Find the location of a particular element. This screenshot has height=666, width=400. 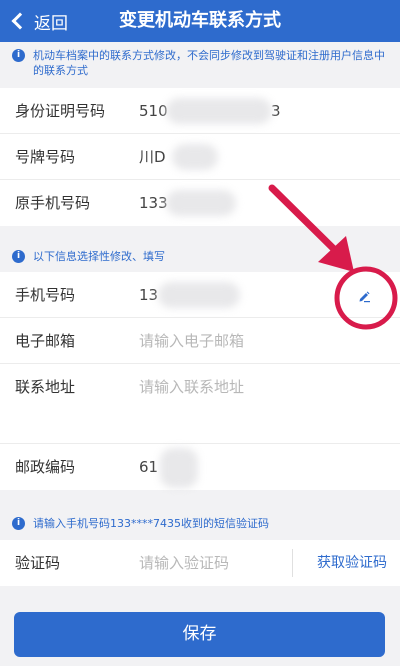

id-number-value-start: 510 is located at coordinates (153, 111).